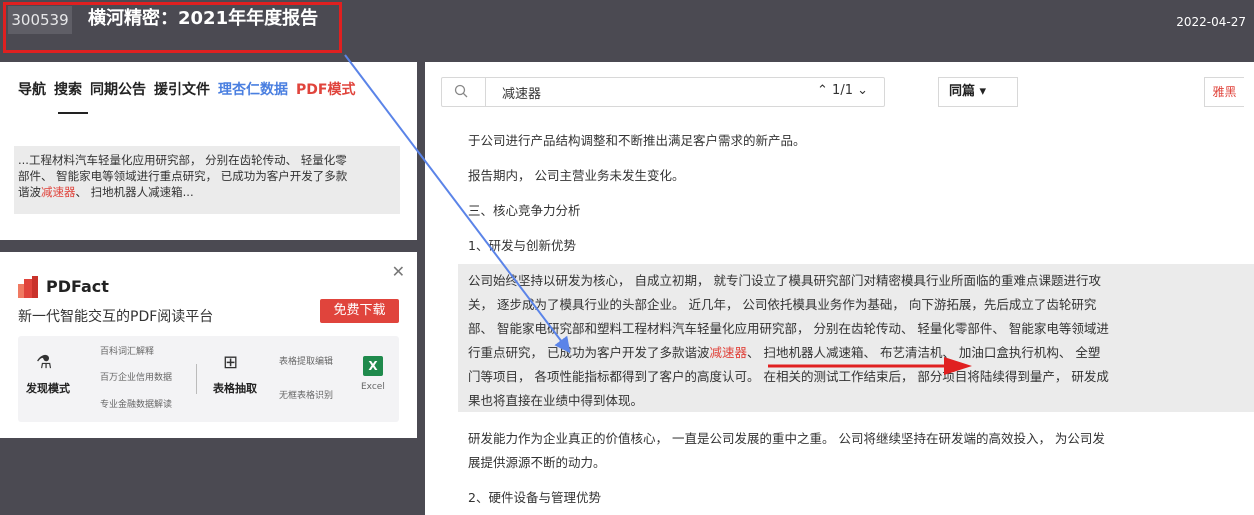 This screenshot has height=515, width=1254. I want to click on blue-annotation-arrow, so click(457, 204).